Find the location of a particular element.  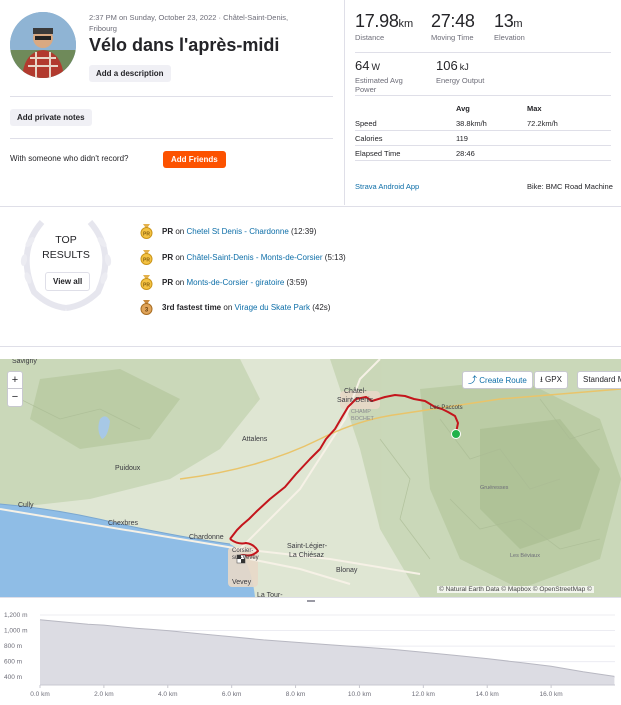

y-tick-label: 1,000 m is located at coordinates (16, 631).